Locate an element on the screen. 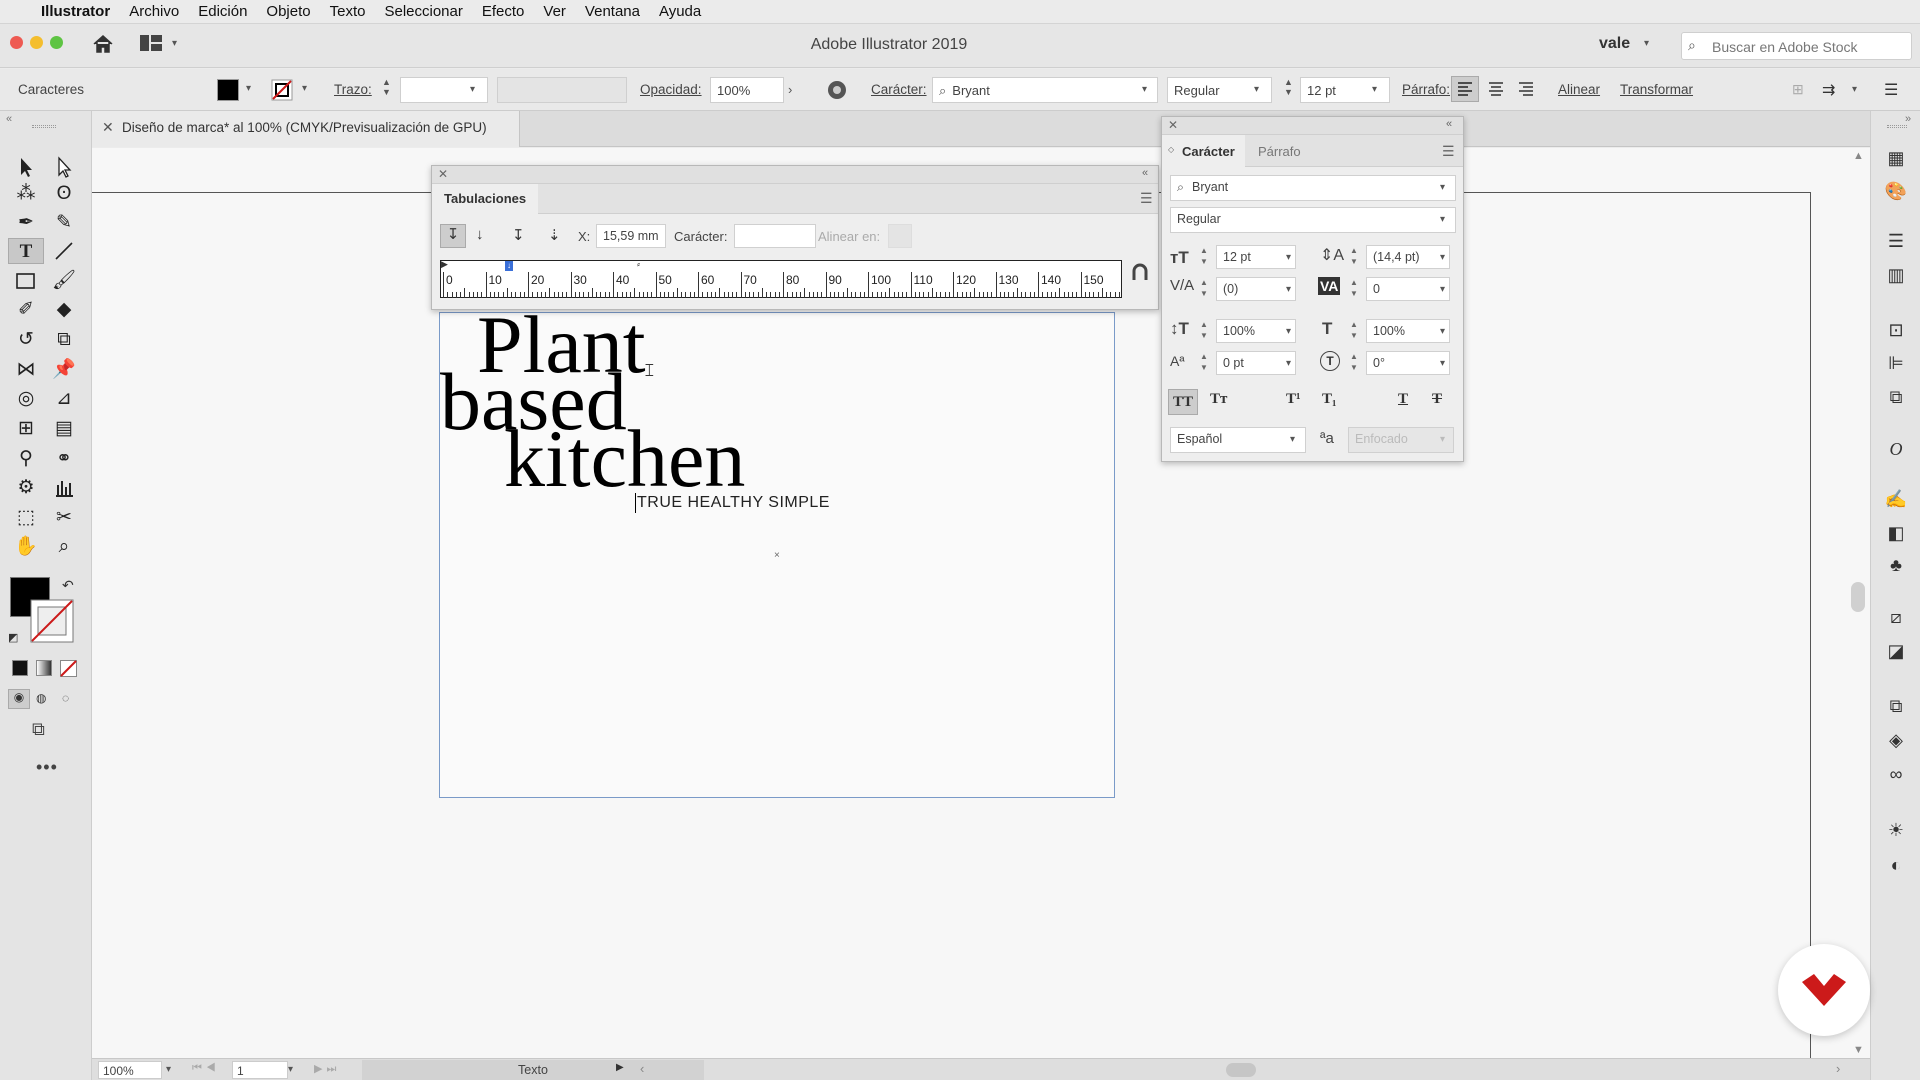 Image resolution: width=1920 pixels, height=1080 pixels. edit-toolbar-icon: ••• is located at coordinates (47, 767).